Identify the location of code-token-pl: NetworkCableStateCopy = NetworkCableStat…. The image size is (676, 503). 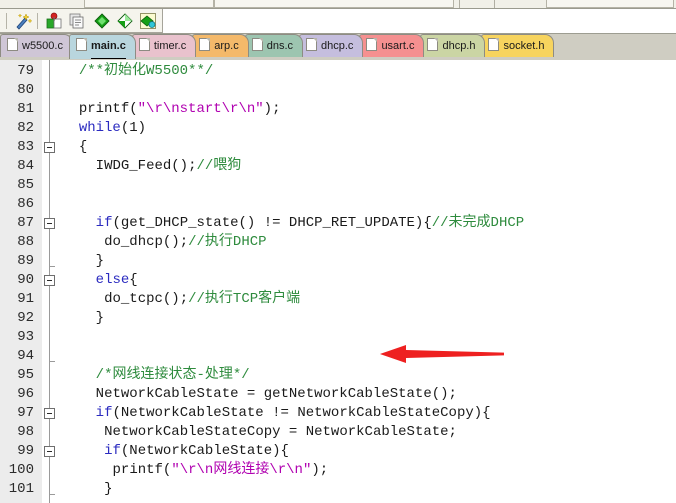
(280, 432).